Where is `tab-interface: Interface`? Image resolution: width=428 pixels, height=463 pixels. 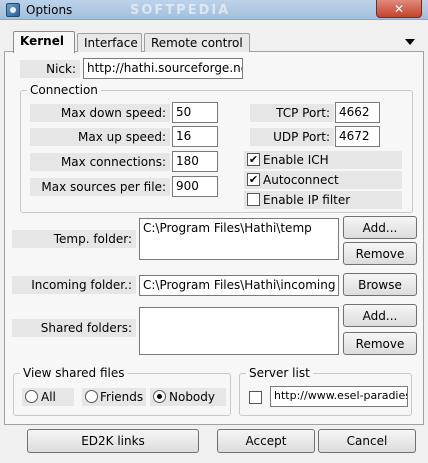
tab-interface: Interface is located at coordinates (109, 42).